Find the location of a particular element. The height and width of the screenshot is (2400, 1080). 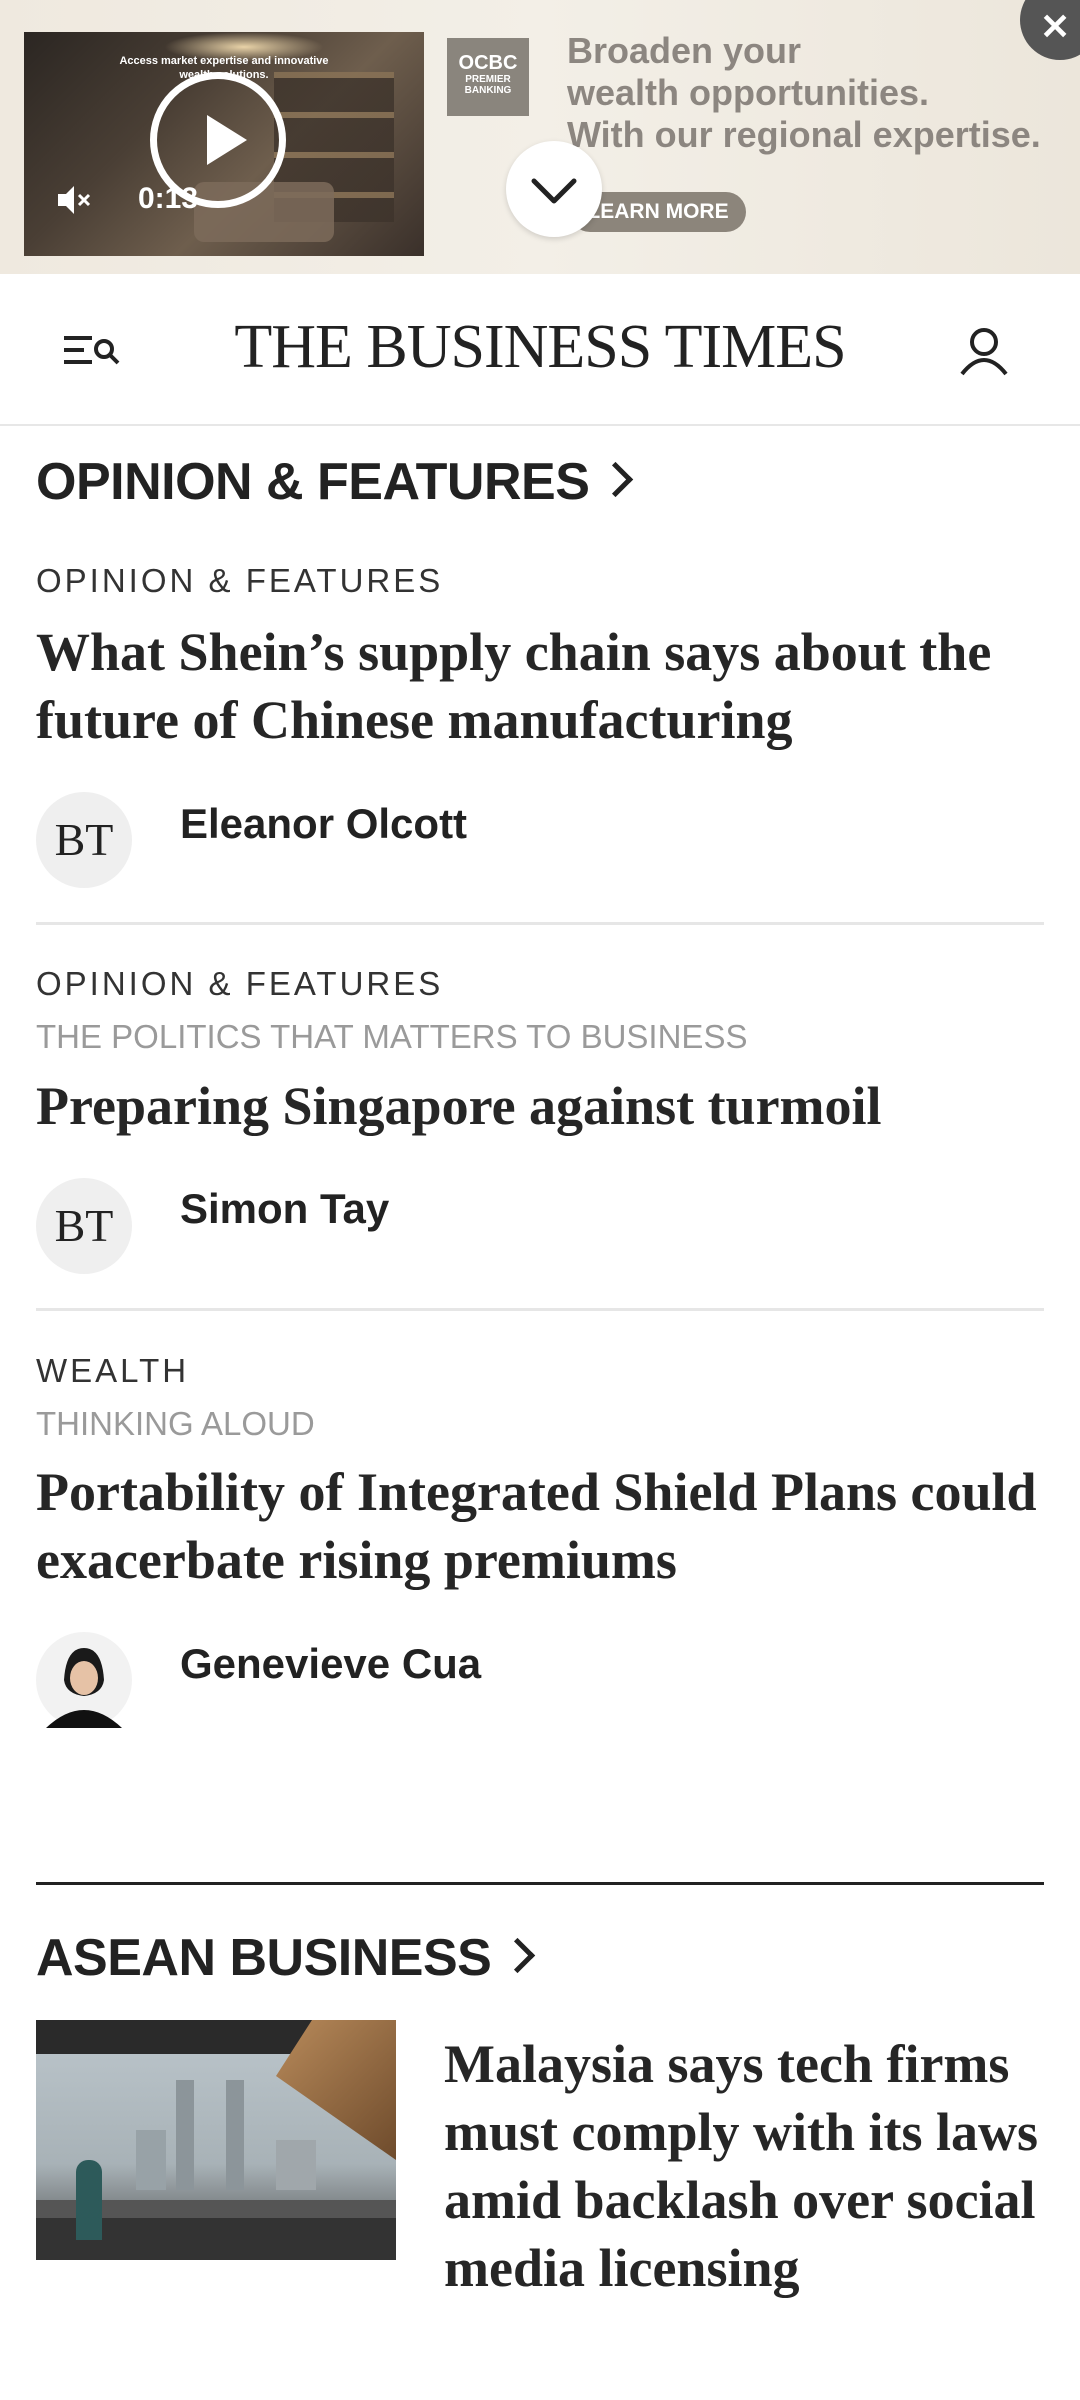

ad-headline-line2: wealth opportunities. is located at coordinates (748, 92).